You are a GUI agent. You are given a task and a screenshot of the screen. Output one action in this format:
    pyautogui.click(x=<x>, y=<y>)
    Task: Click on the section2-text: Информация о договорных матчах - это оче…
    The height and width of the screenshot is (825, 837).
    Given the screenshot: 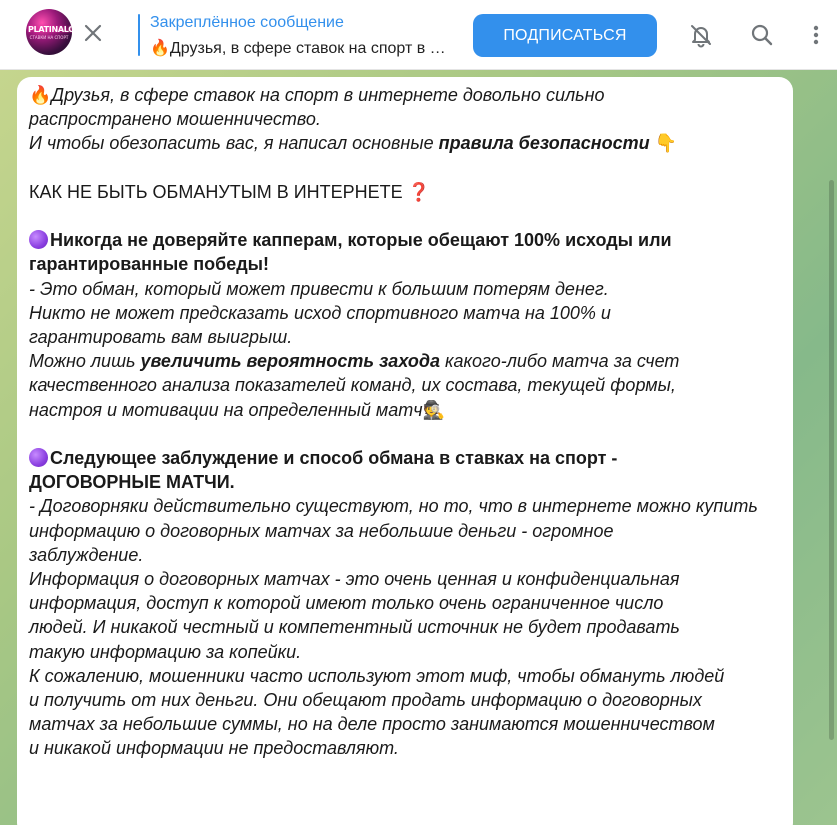 What is the action you would take?
    pyautogui.click(x=354, y=579)
    